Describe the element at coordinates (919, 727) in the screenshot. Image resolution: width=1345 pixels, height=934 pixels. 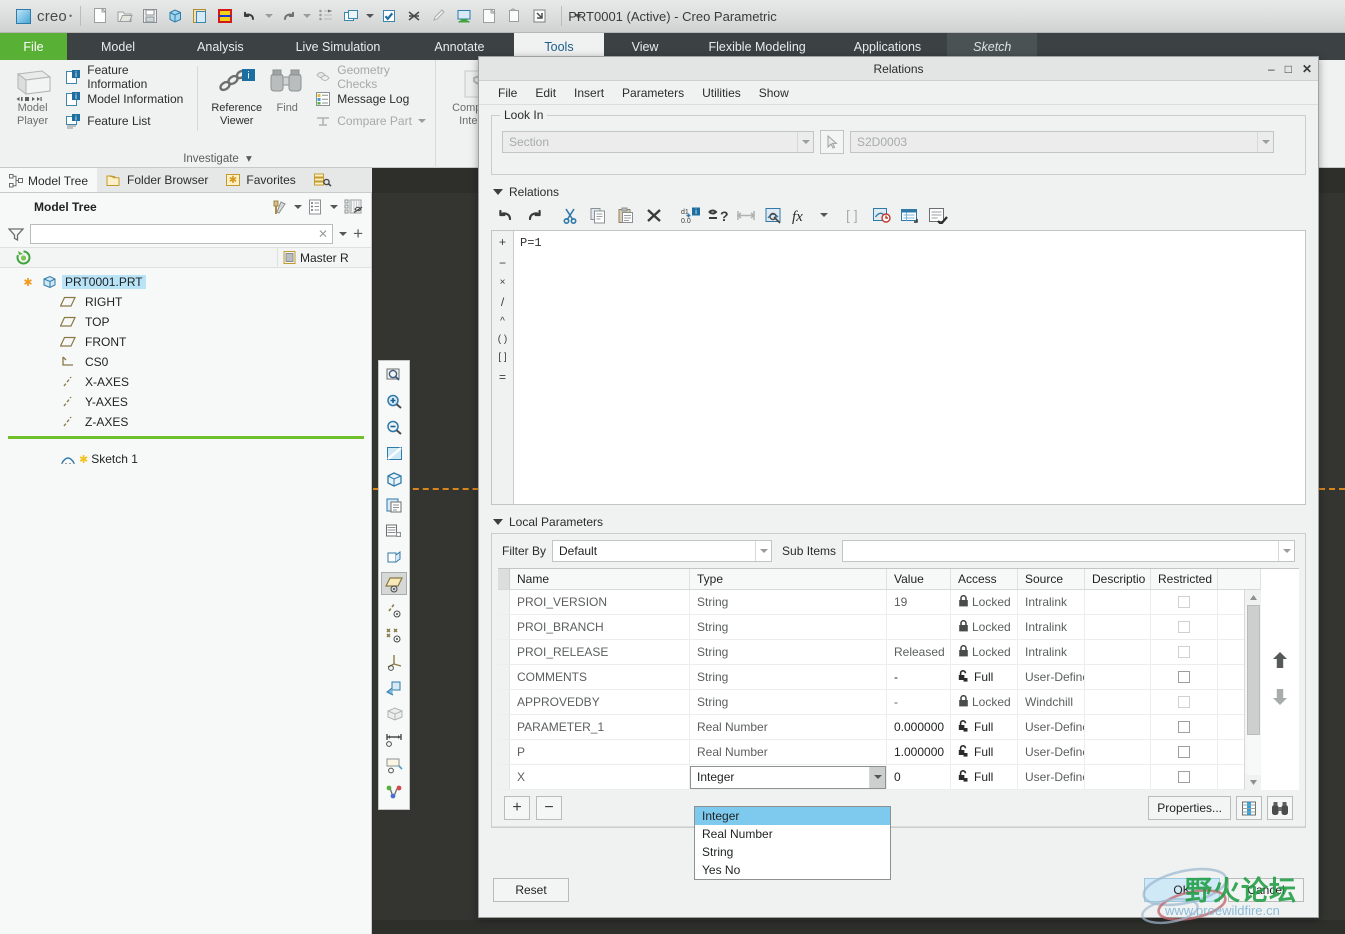
I see `cell-value: 0.000000` at that location.